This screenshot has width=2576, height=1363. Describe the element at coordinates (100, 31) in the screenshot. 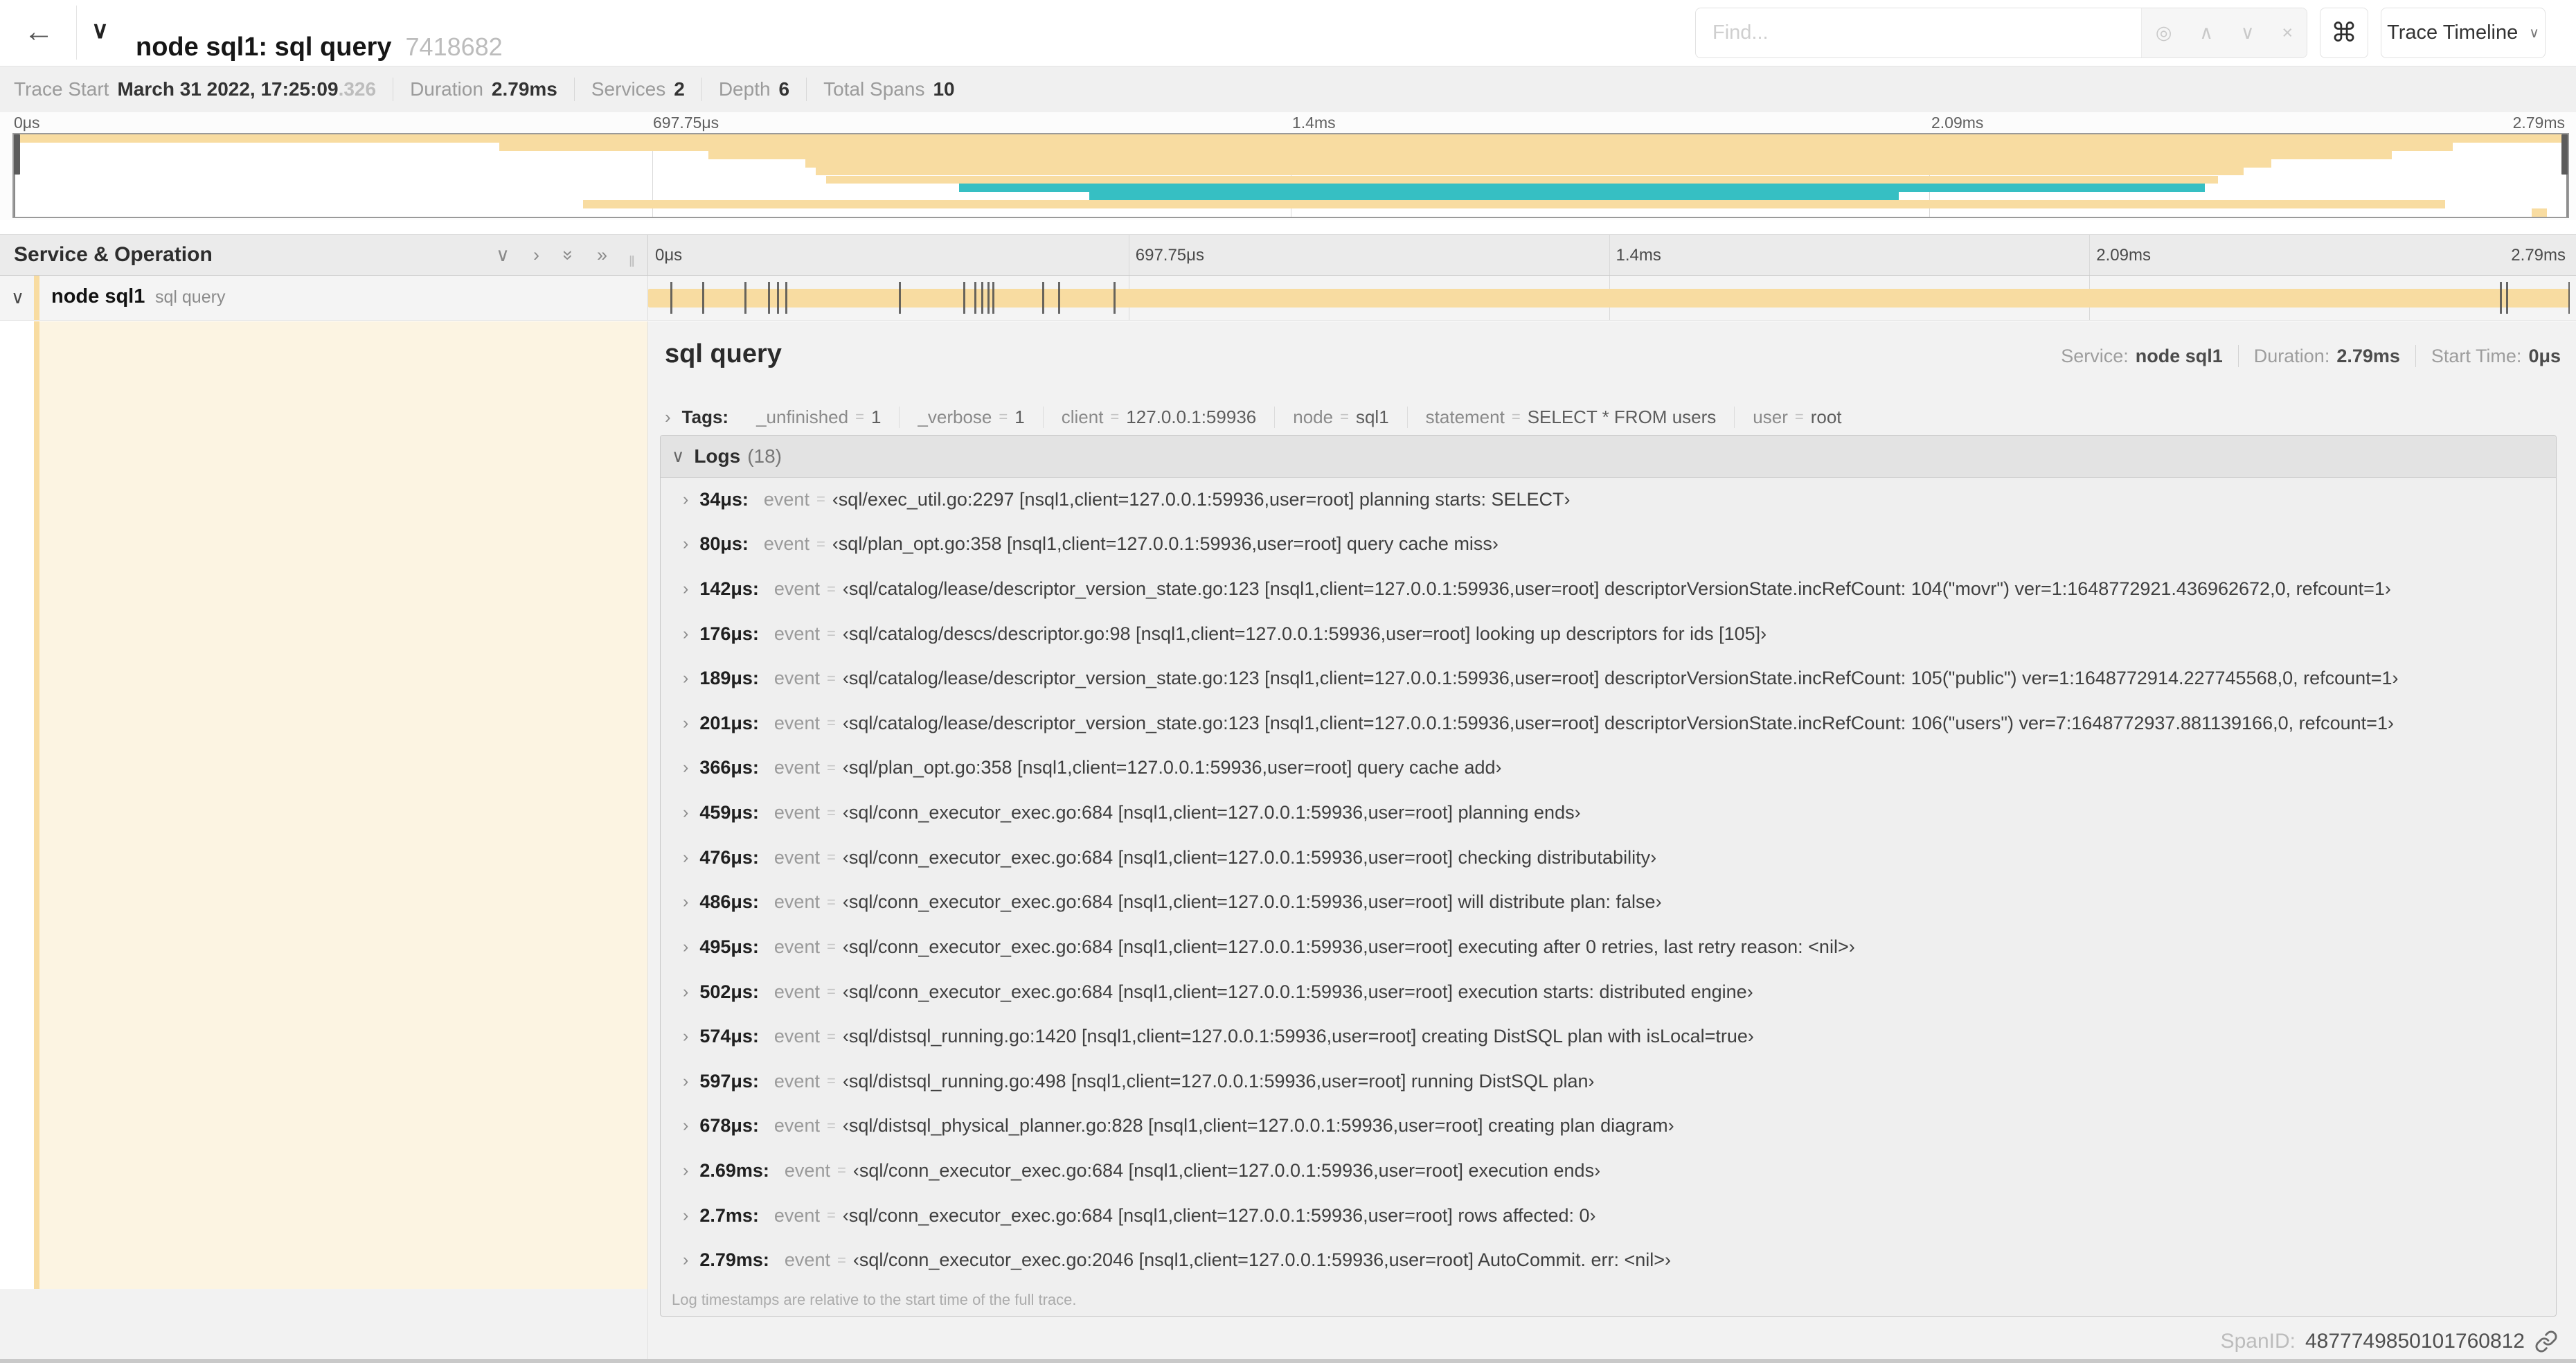

I see `collapse-trace-header-chevron-icon: ∨` at that location.